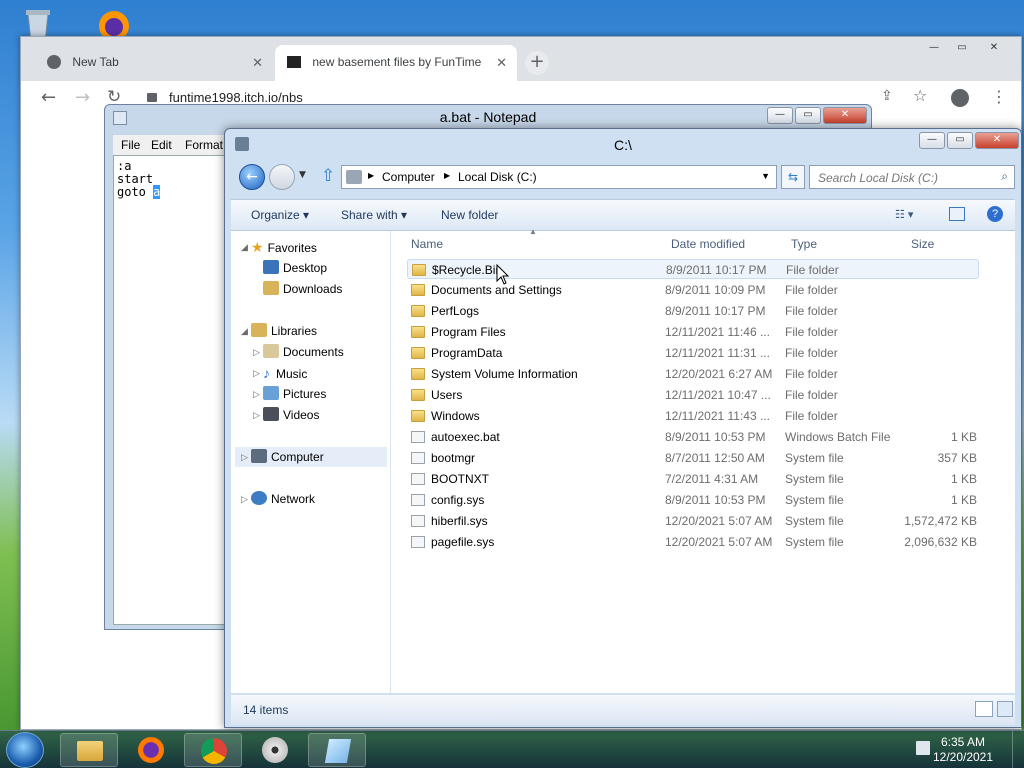 This screenshot has width=1024, height=768. I want to click on documents-icon, so click(271, 351).